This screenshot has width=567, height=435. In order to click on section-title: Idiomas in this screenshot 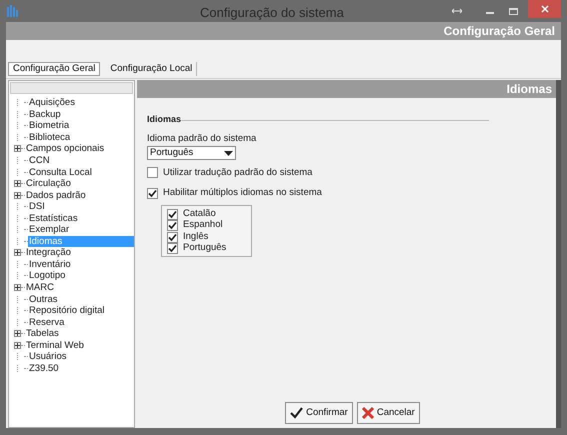, I will do `click(529, 89)`.